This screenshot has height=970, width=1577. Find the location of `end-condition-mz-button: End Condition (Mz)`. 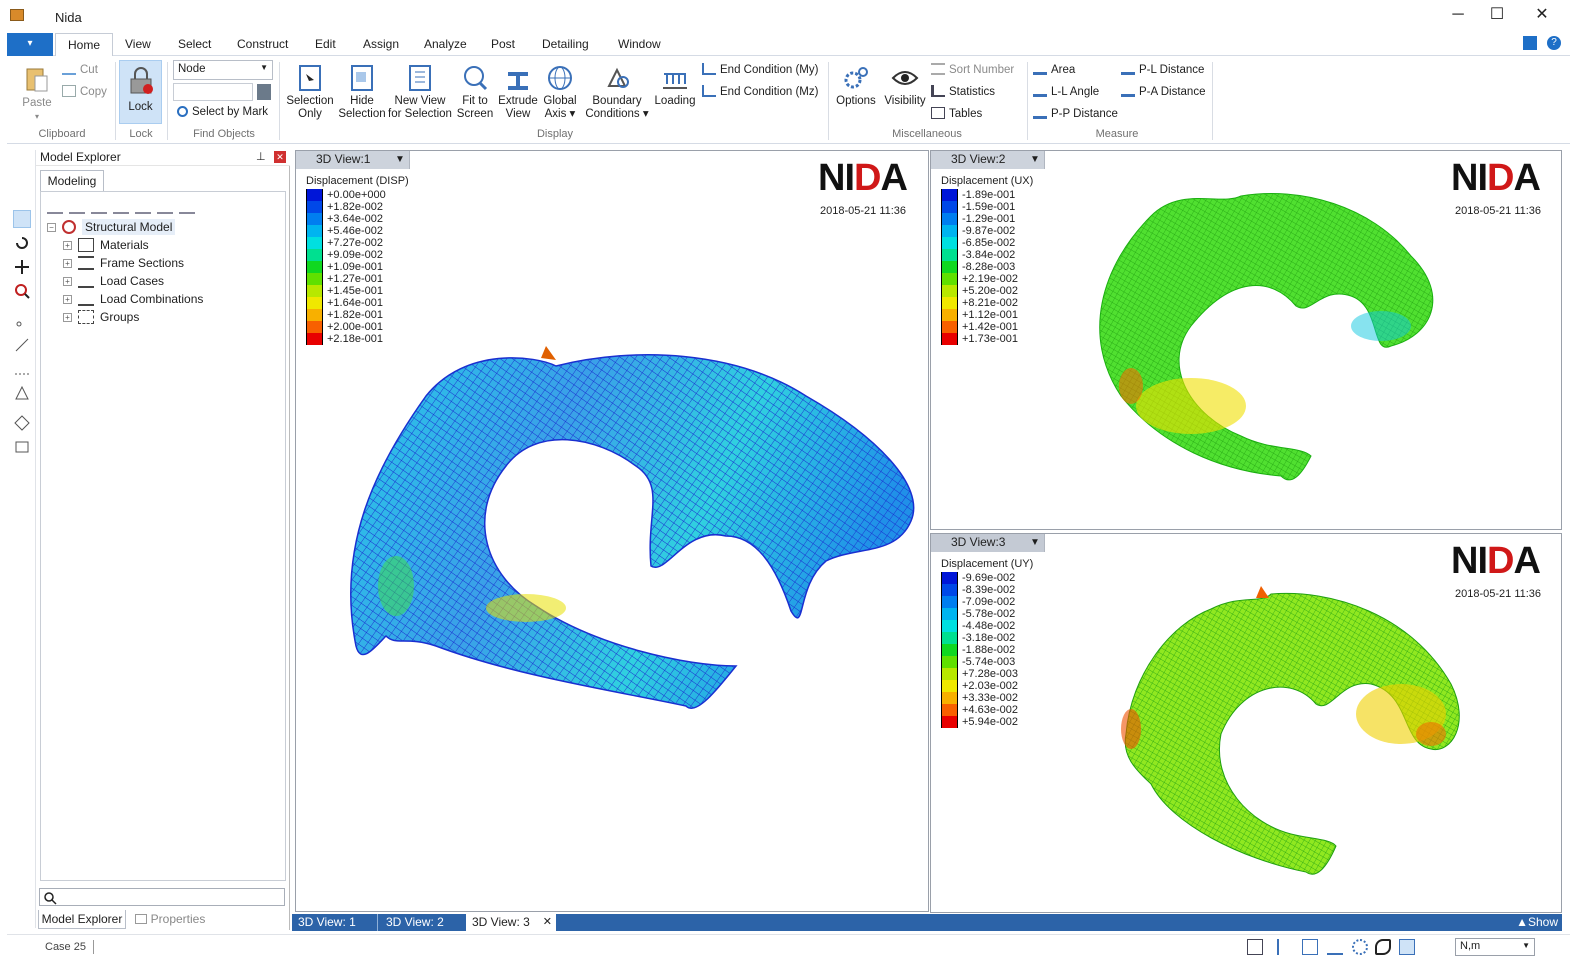

end-condition-mz-button: End Condition (Mz) is located at coordinates (760, 91).